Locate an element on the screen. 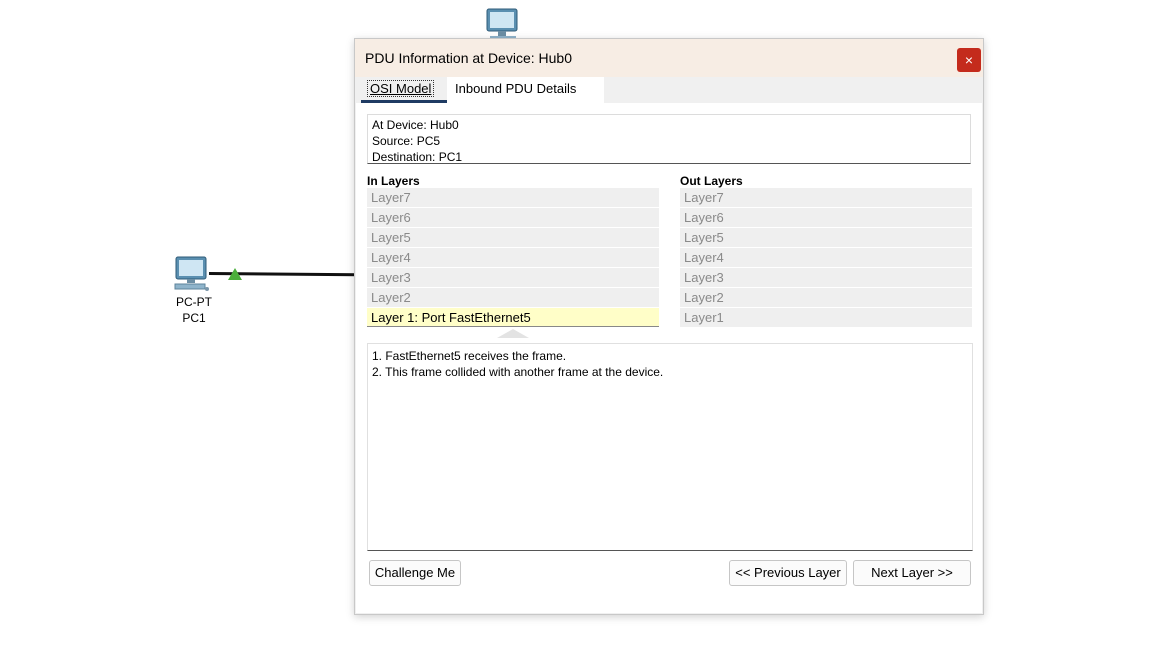 The height and width of the screenshot is (646, 1173). at-device-text: At Device: Hub0 is located at coordinates (415, 125).